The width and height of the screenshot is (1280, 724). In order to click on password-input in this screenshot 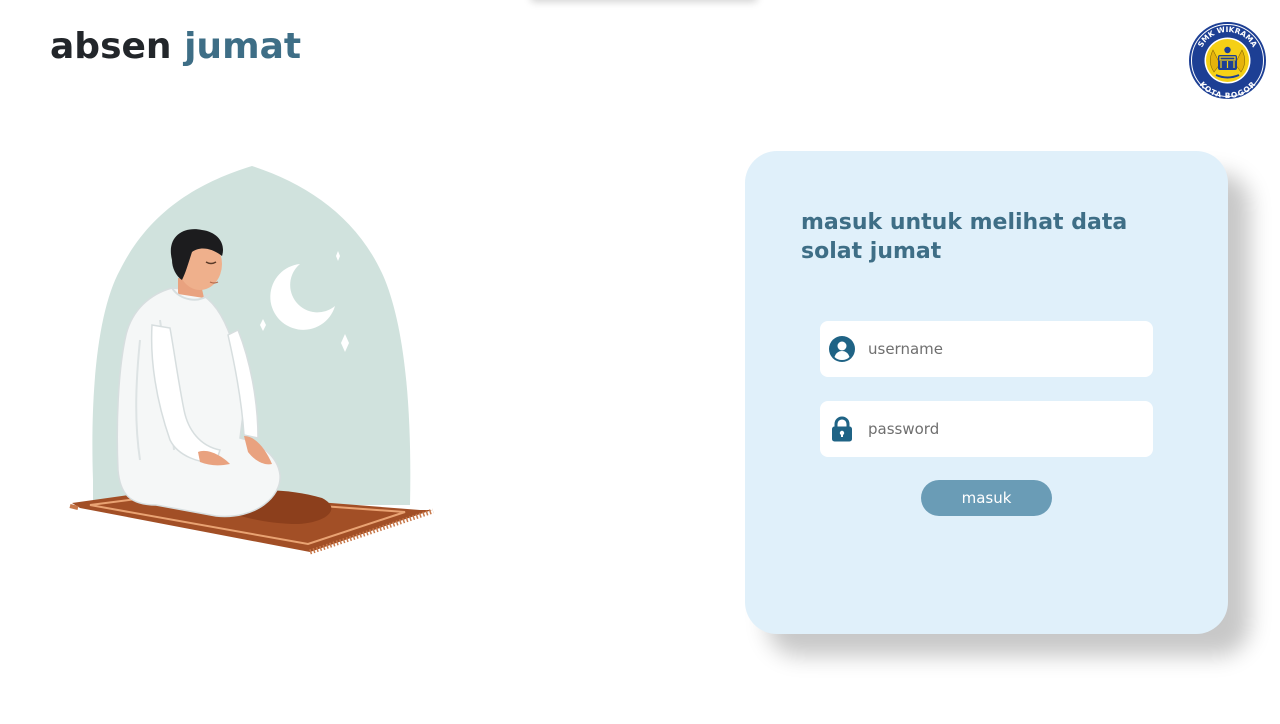, I will do `click(1003, 429)`.